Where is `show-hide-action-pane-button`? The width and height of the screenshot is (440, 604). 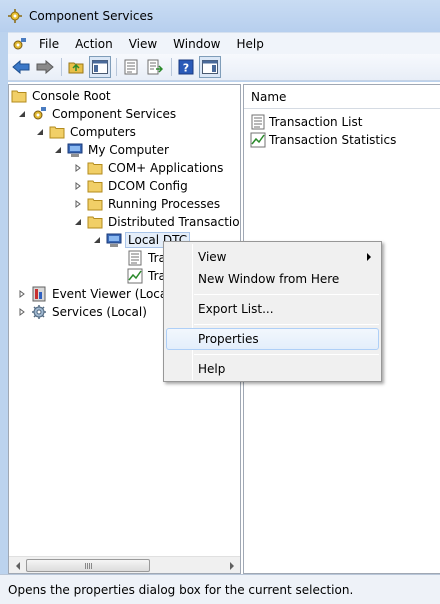
show-hide-action-pane-button is located at coordinates (210, 67).